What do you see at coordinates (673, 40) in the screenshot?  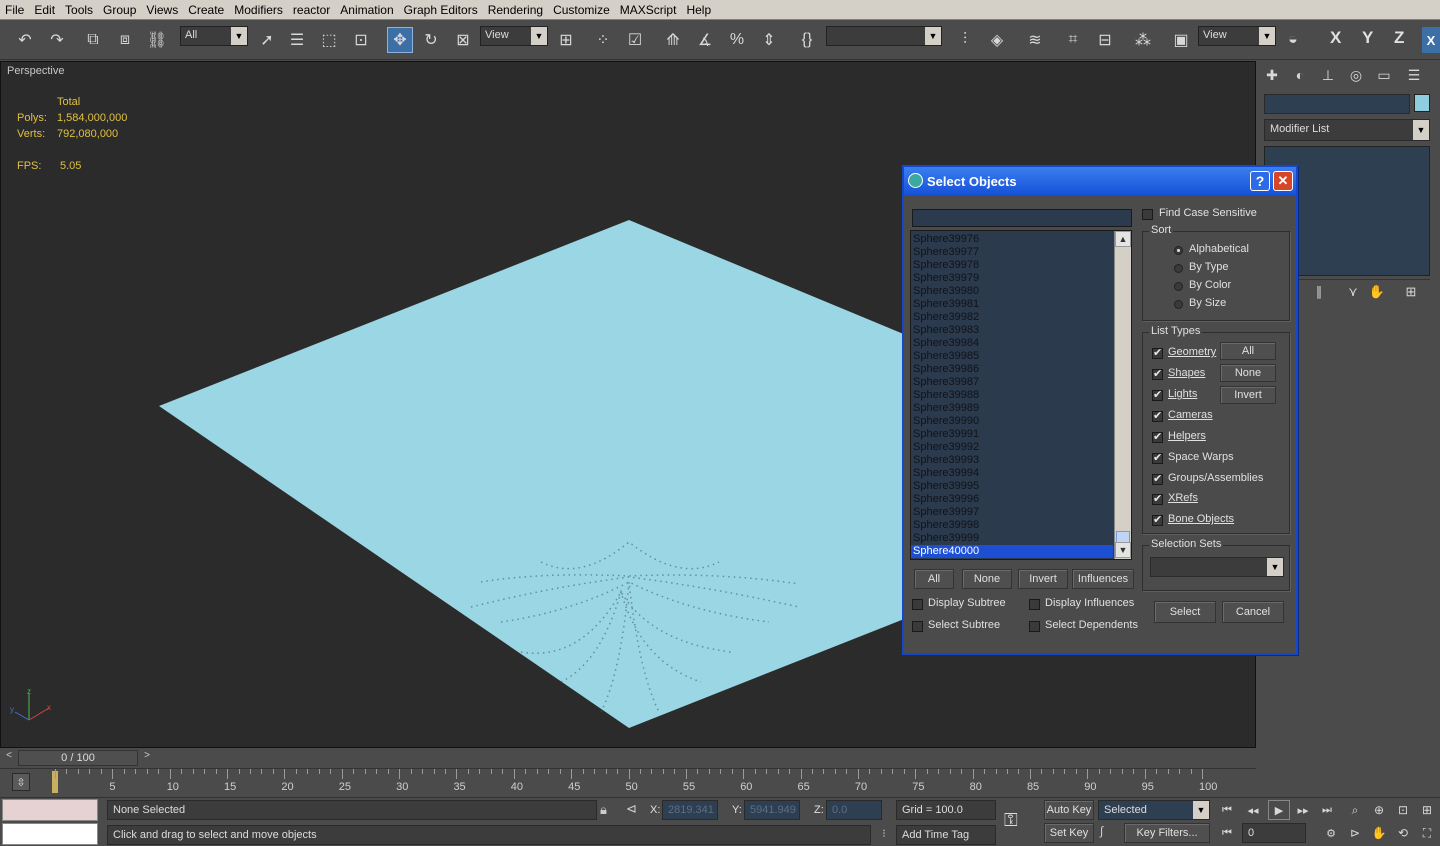 I see `snaps-toggle-icon: ⟰` at bounding box center [673, 40].